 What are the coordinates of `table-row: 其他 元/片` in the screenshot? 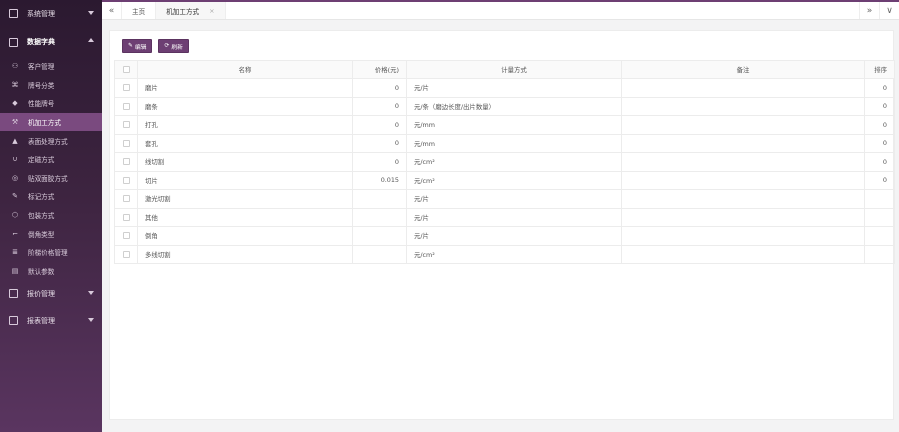 It's located at (504, 217).